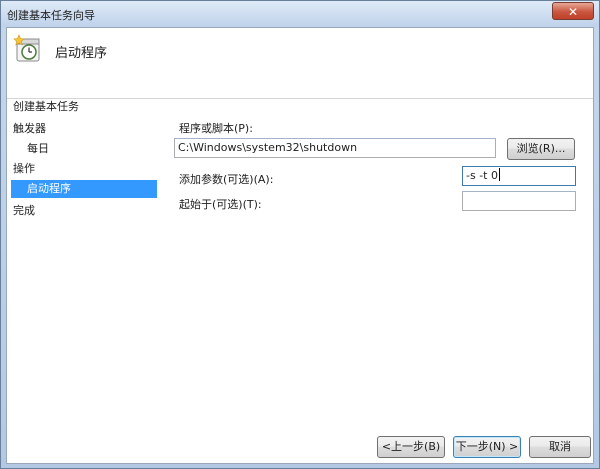 This screenshot has height=469, width=600. Describe the element at coordinates (29, 128) in the screenshot. I see `sidebar-item-trigger: 触发器` at that location.